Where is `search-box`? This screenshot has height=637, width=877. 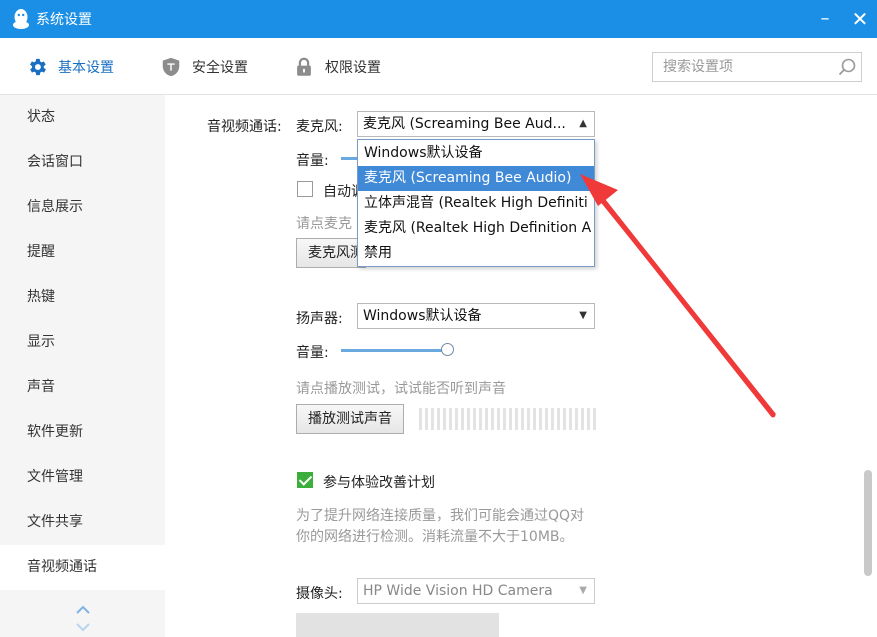 search-box is located at coordinates (757, 67).